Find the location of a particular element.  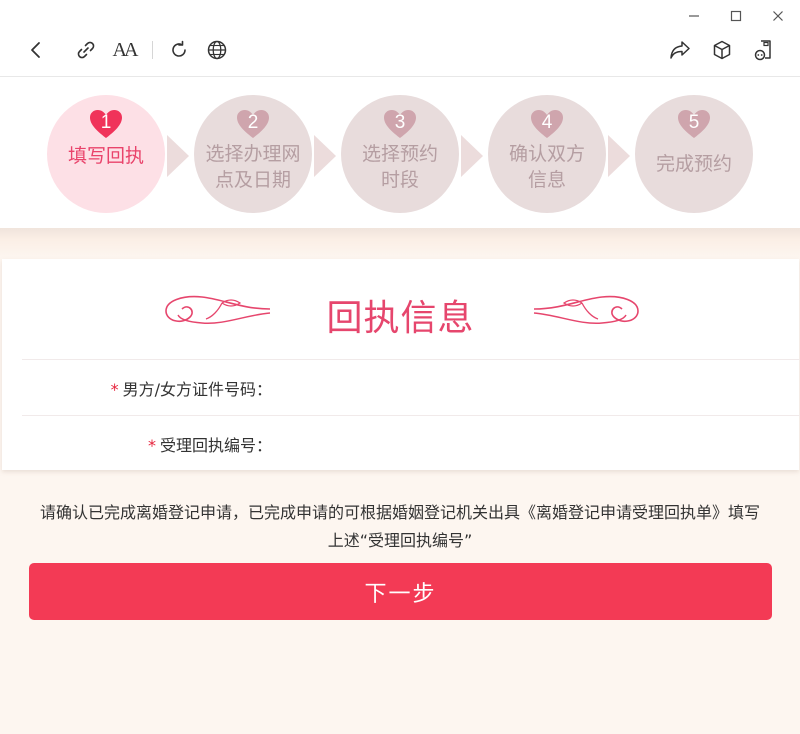

cube-icon is located at coordinates (722, 50).